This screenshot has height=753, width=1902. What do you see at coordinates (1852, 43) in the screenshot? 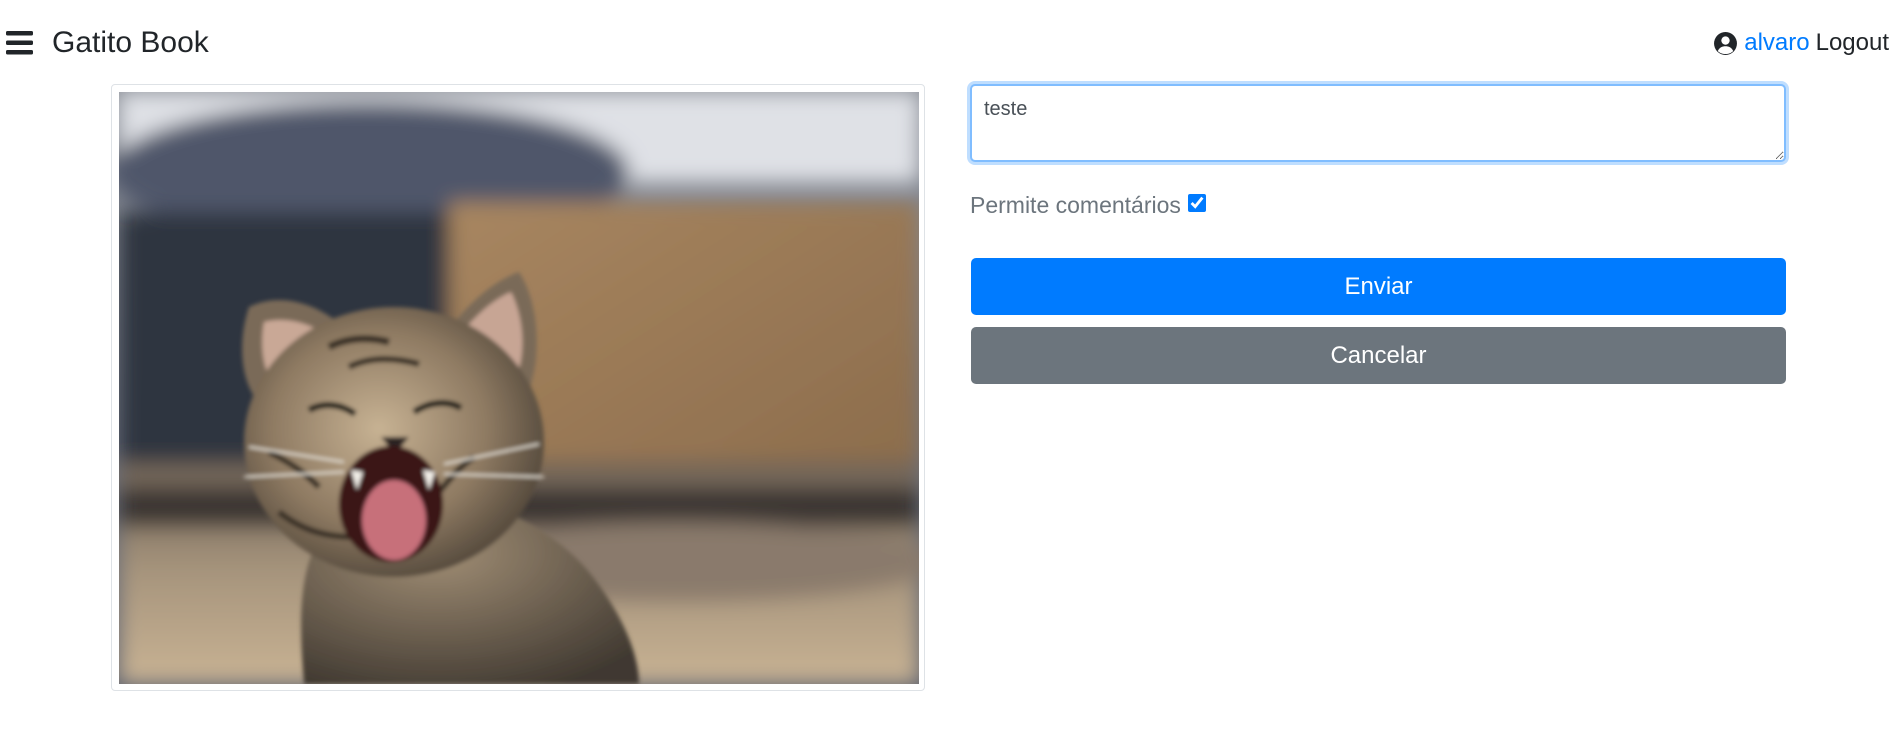
I see `logout-link: Logout` at bounding box center [1852, 43].